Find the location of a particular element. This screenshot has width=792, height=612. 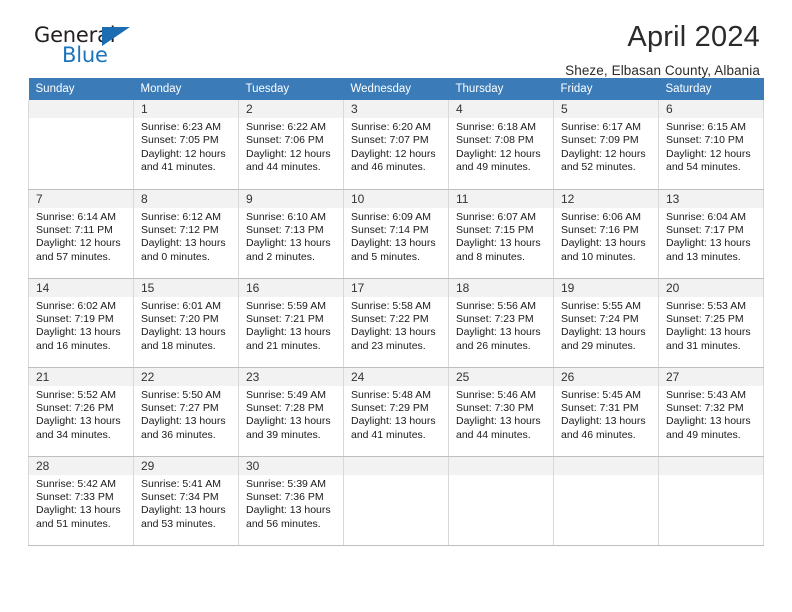

daylight-text: Daylight: 13 hours and 46 minutes. is located at coordinates (603, 428).